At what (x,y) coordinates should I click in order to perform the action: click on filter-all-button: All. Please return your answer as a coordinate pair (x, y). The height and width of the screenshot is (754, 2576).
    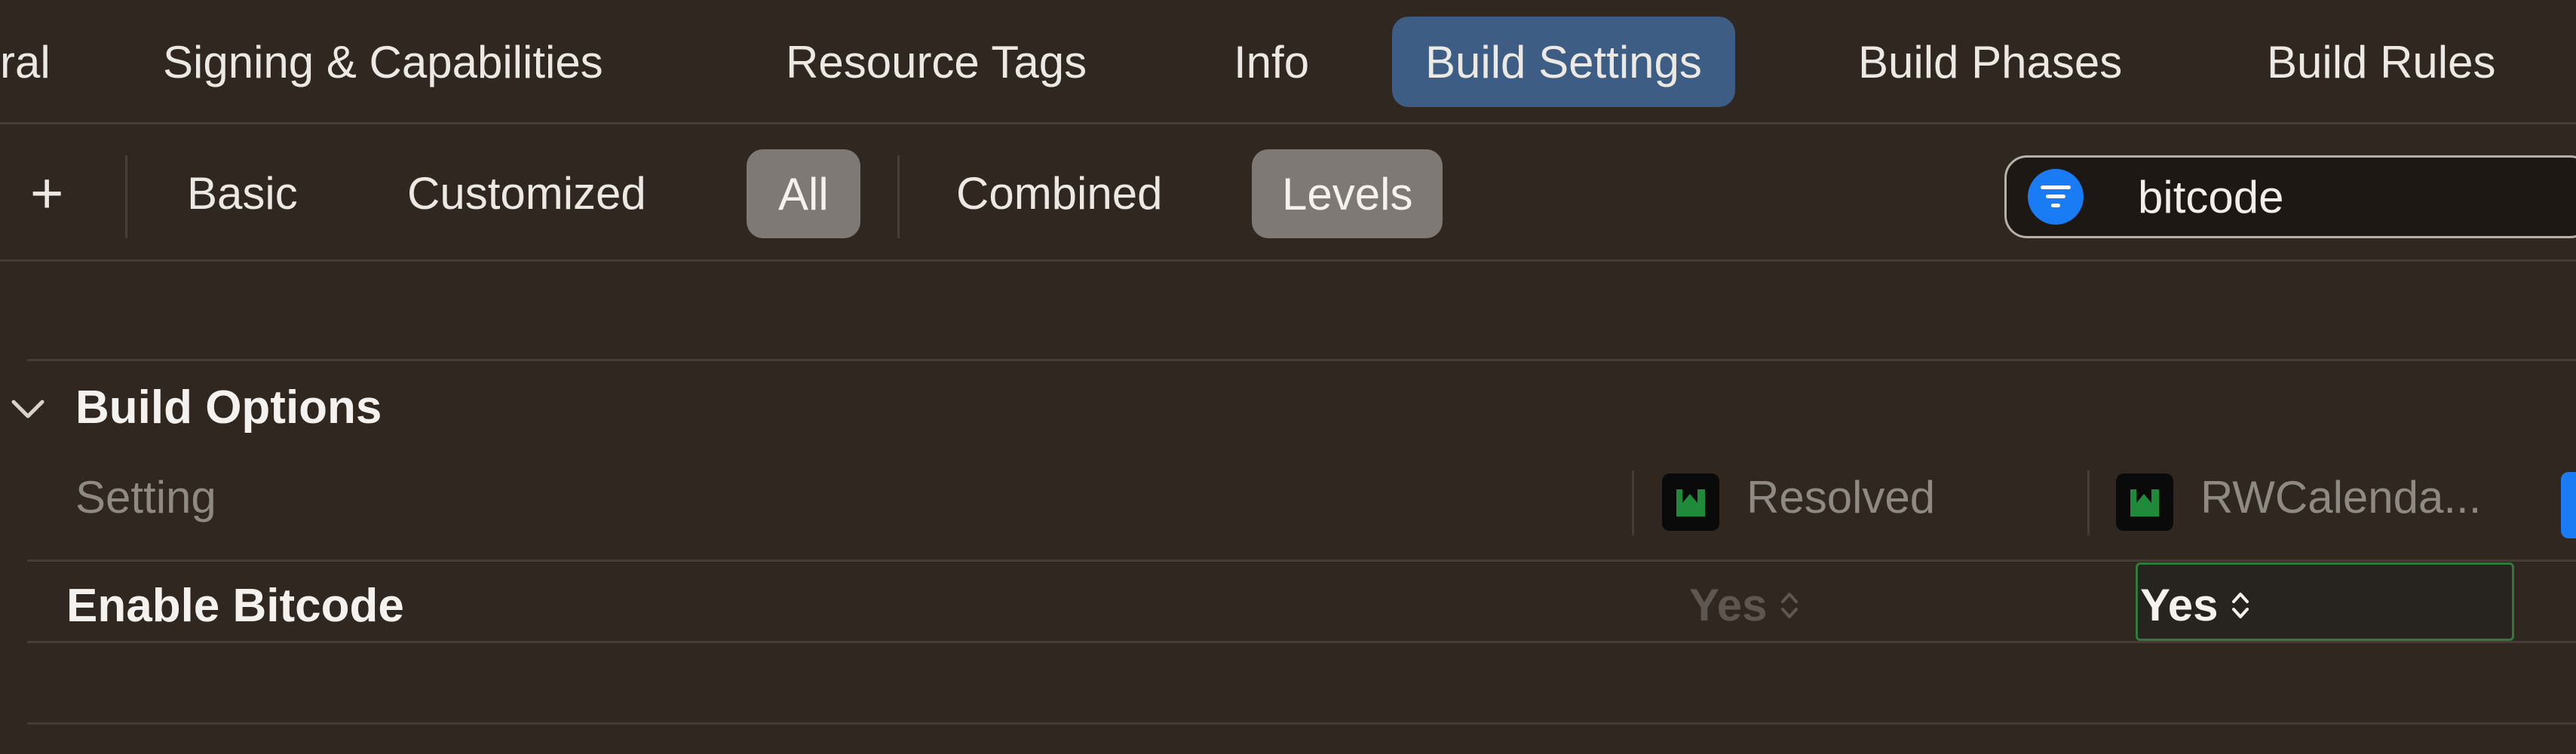
    Looking at the image, I should click on (803, 194).